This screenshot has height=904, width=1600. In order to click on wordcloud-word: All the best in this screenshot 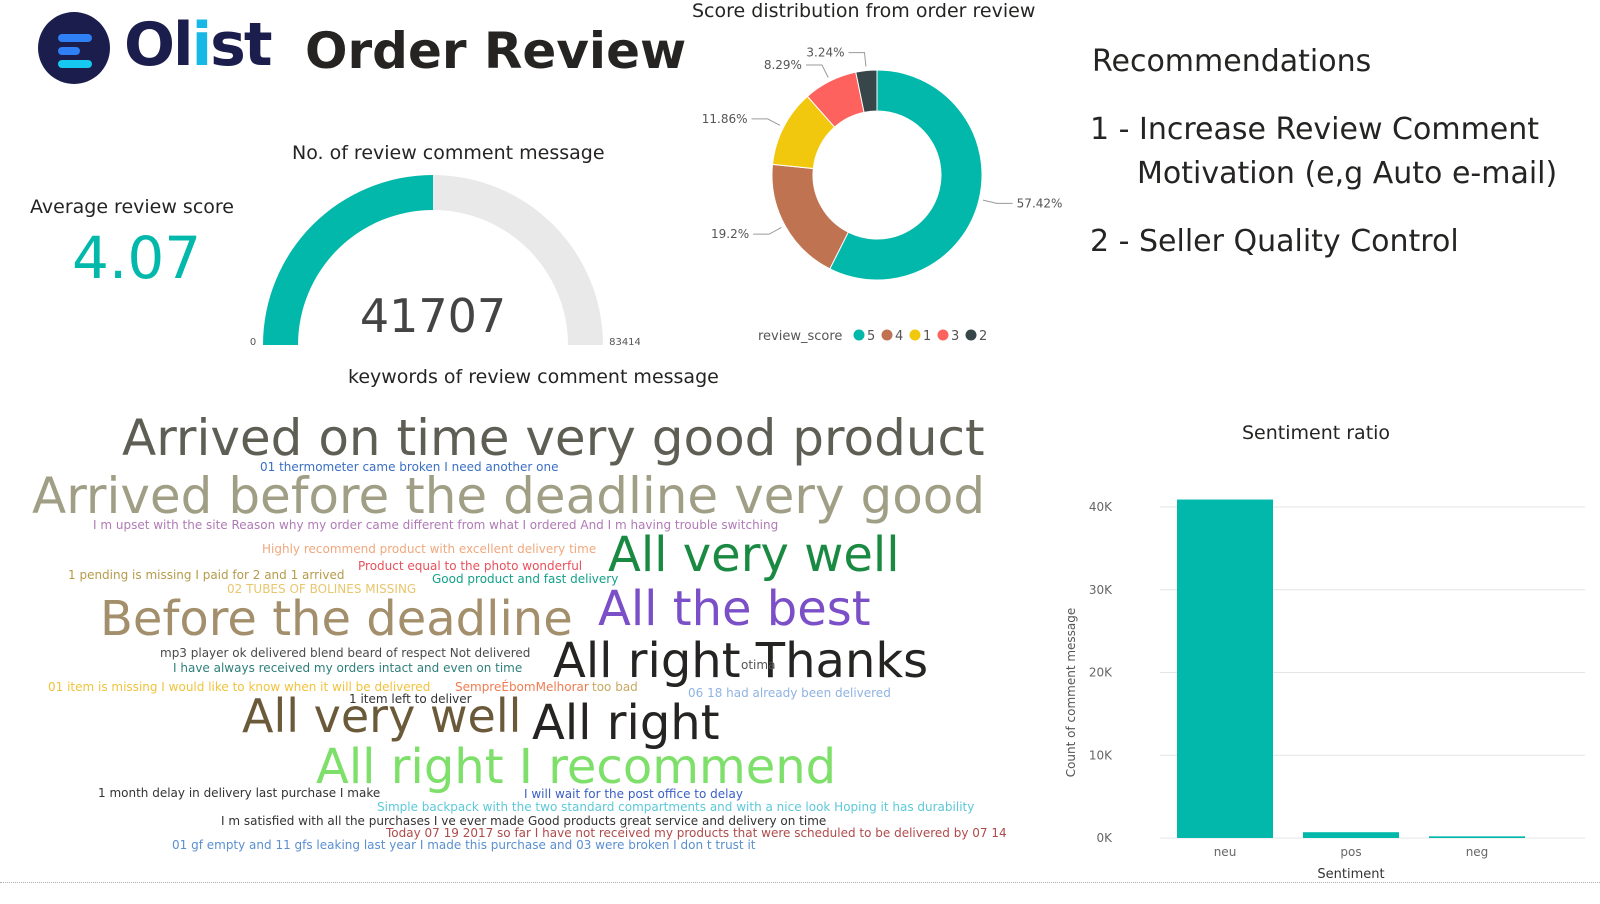, I will do `click(734, 609)`.